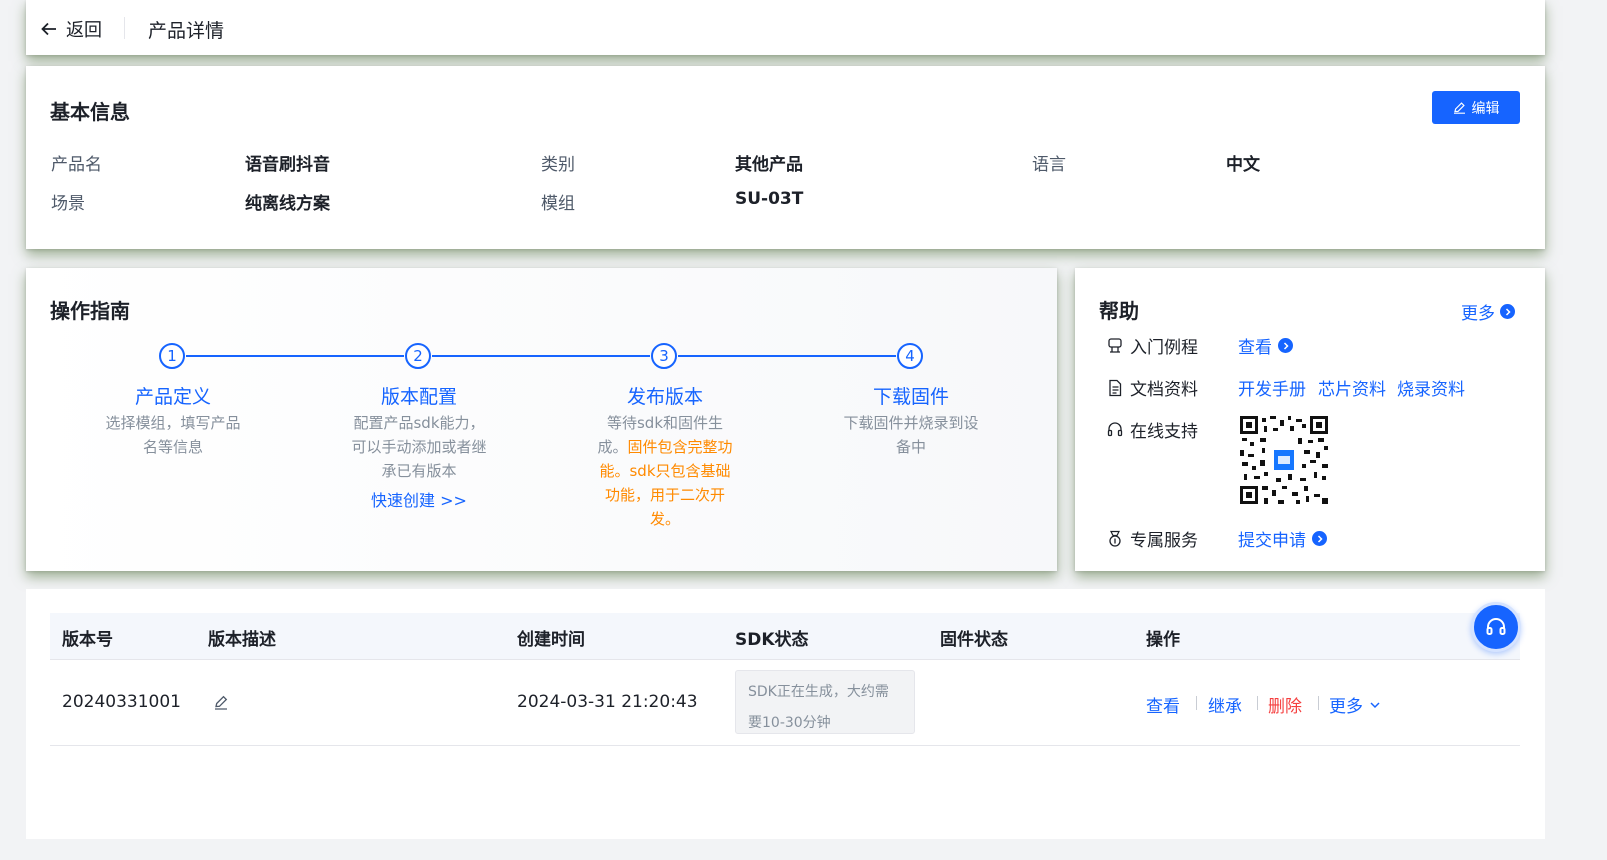  Describe the element at coordinates (418, 397) in the screenshot. I see `step-2-title: 版本配置` at that location.